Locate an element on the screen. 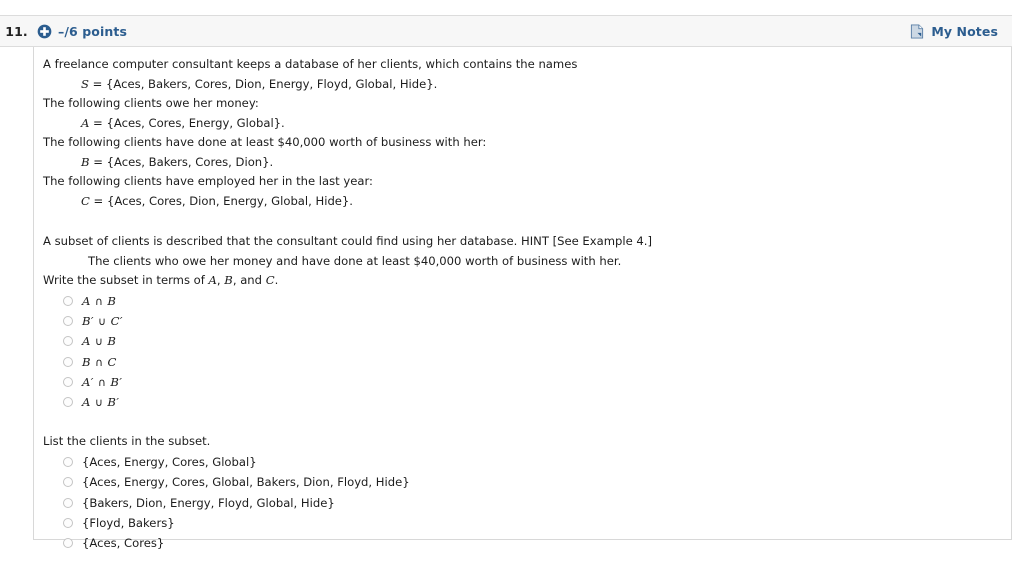 This screenshot has width=1024, height=571. option-row: {Aces, Energy, Cores, Global} is located at coordinates (537, 462).